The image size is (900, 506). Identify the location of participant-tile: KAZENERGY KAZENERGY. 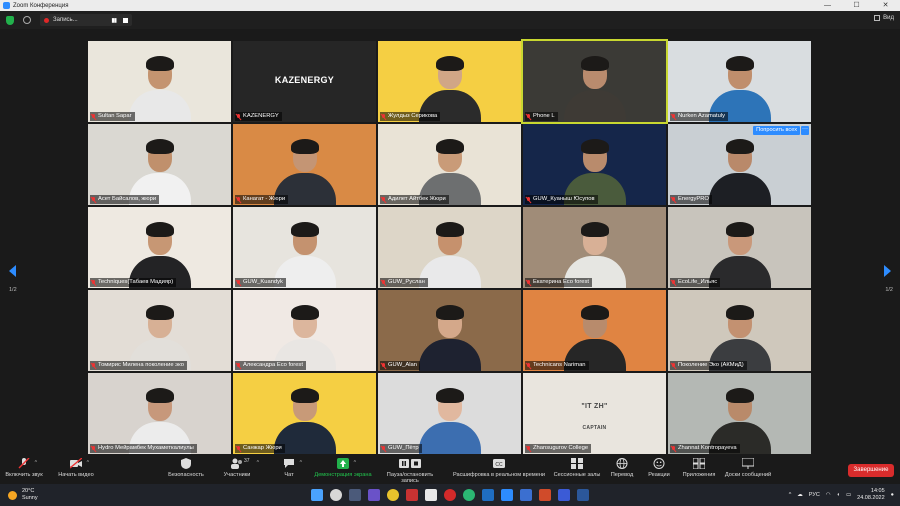
(304, 81).